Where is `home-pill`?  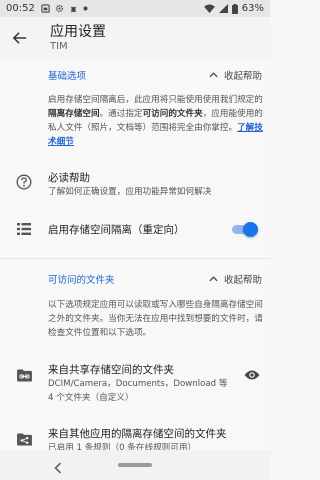 home-pill is located at coordinates (135, 465).